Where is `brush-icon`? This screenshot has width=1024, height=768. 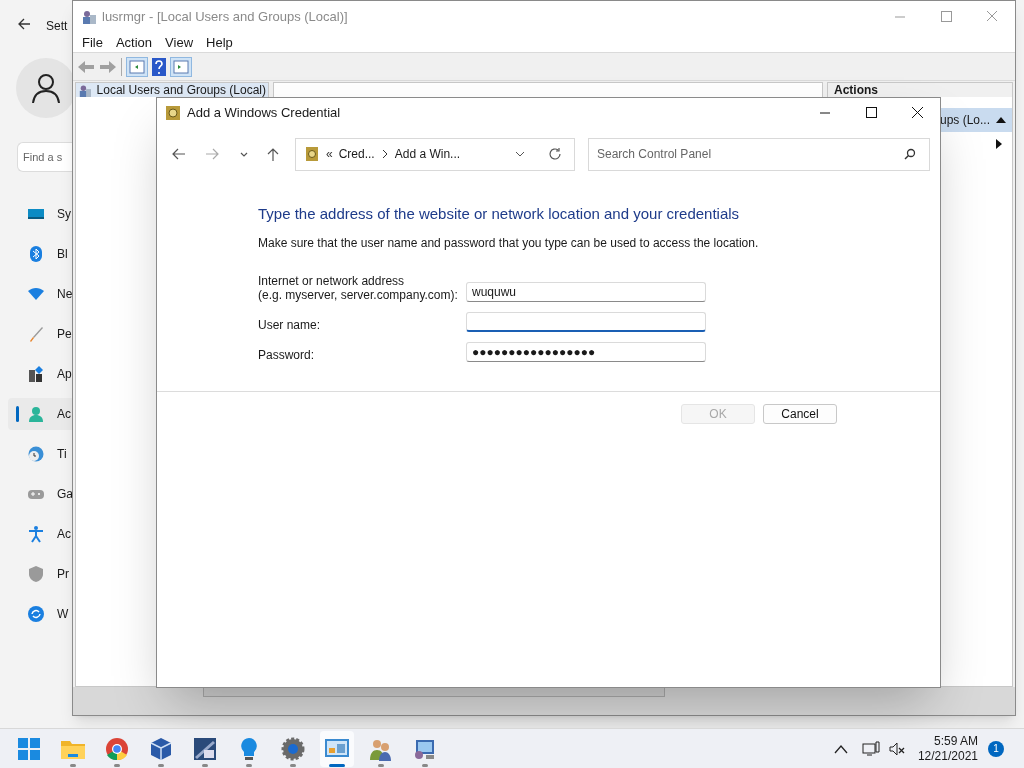
brush-icon is located at coordinates (36, 334).